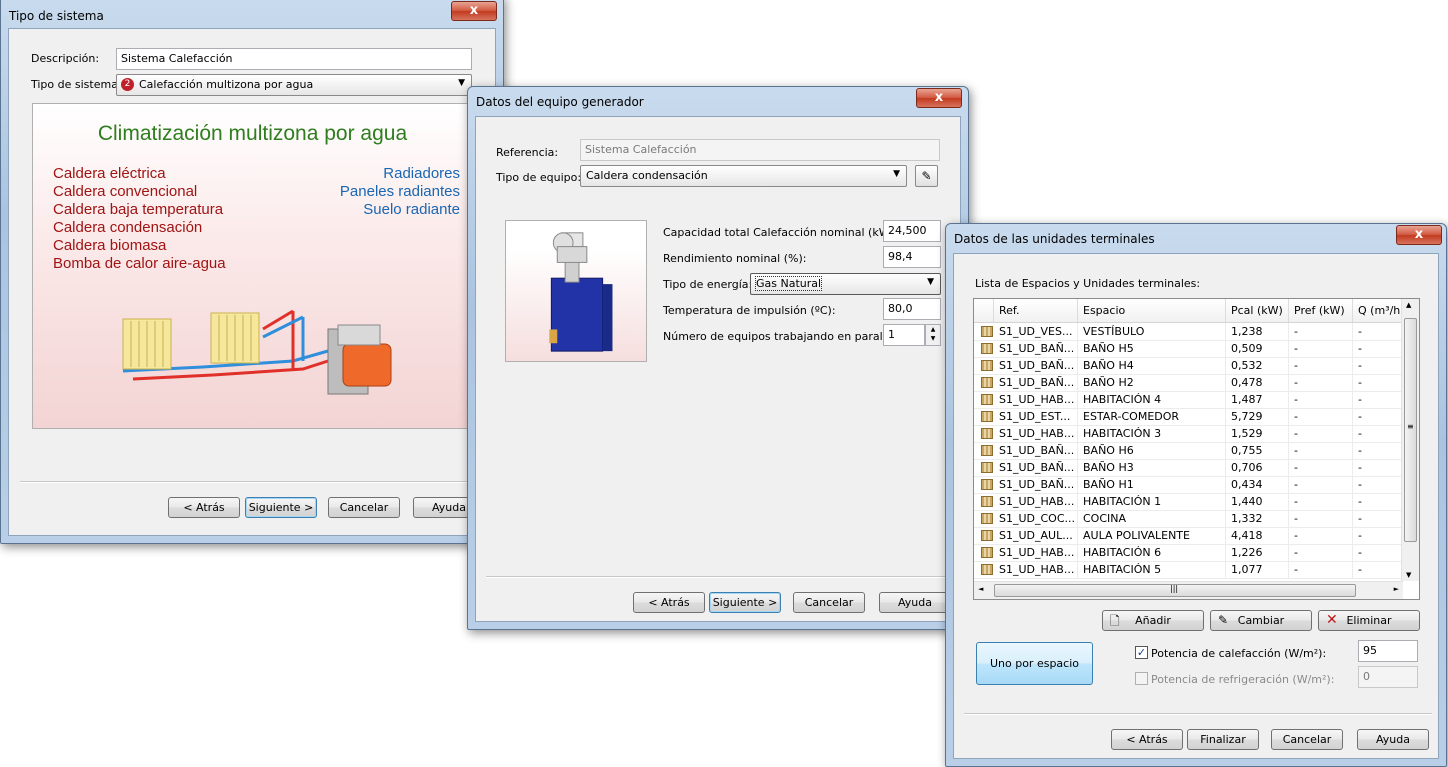 The width and height of the screenshot is (1448, 767). Describe the element at coordinates (252, 11) in the screenshot. I see `title-bar: Tipo de sistema x` at that location.